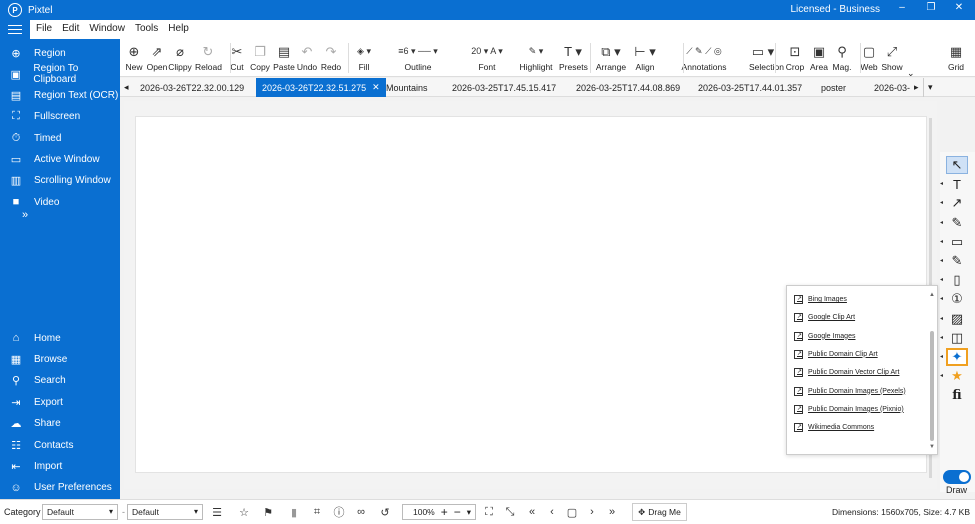 The height and width of the screenshot is (524, 975). Describe the element at coordinates (260, 57) in the screenshot. I see `copy-button: ❐ Copy` at that location.